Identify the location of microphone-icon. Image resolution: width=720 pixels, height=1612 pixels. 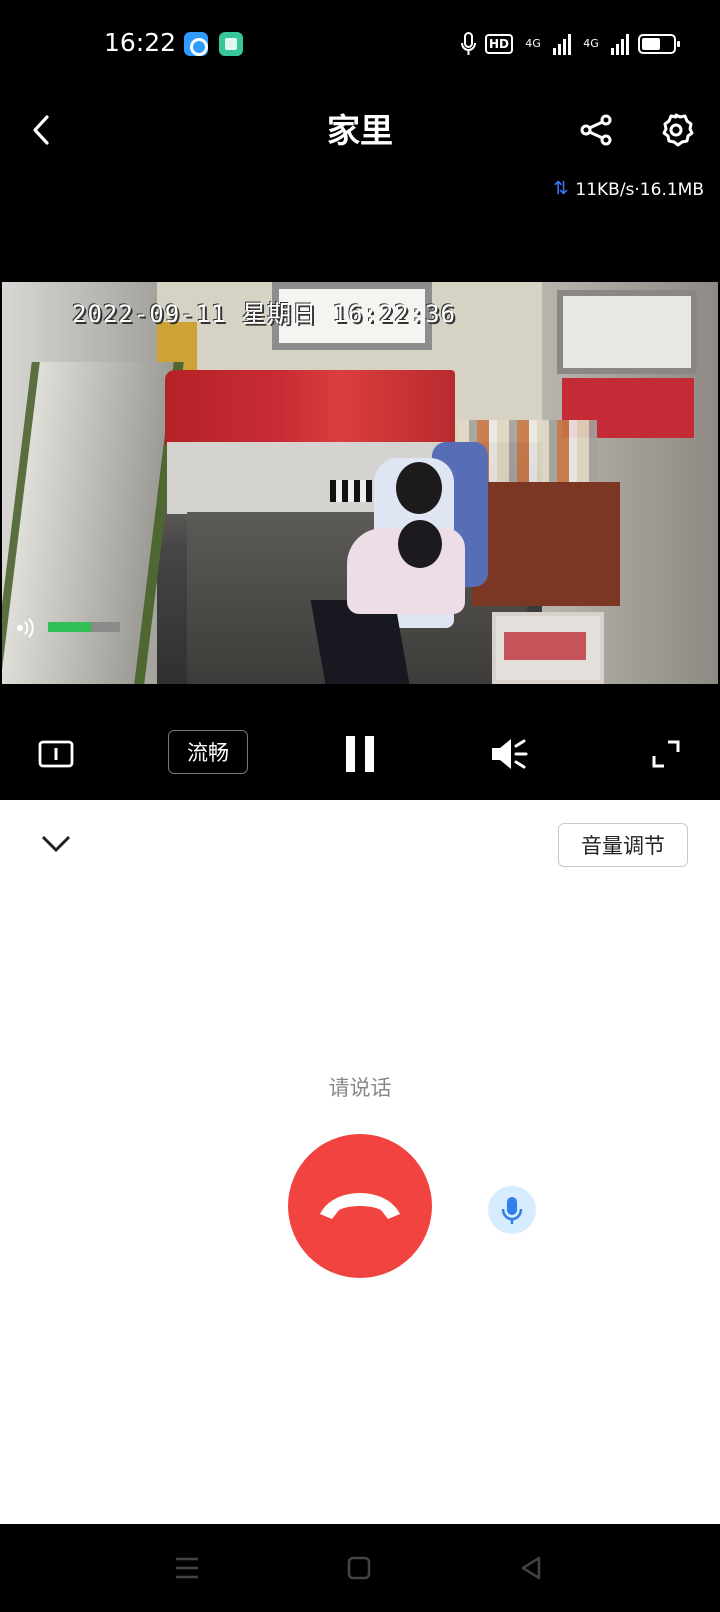
(512, 1210).